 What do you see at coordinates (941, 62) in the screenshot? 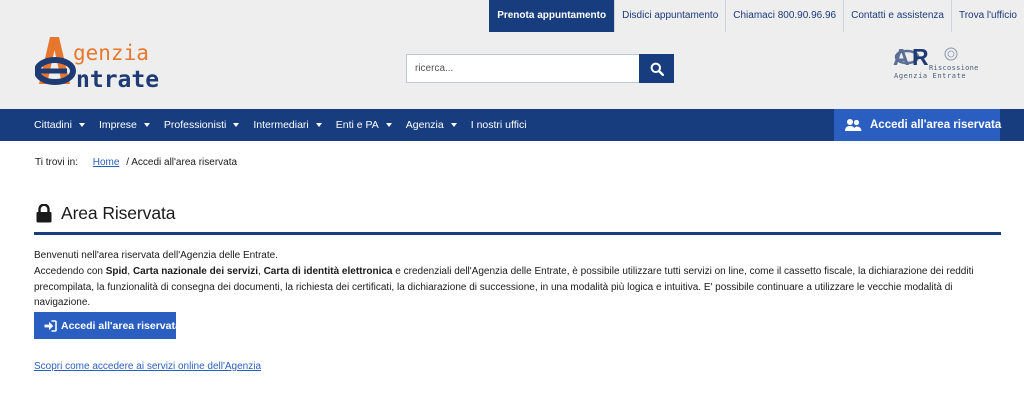
I see `riscossione-logo: A R Riscossione Agenzia Entrate` at bounding box center [941, 62].